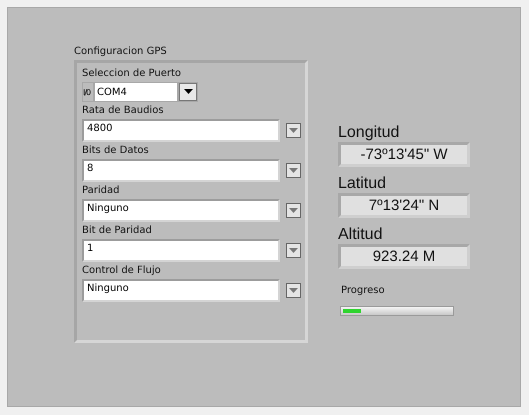 Image resolution: width=529 pixels, height=415 pixels. I want to click on field-label: Rata de Baudios, so click(123, 110).